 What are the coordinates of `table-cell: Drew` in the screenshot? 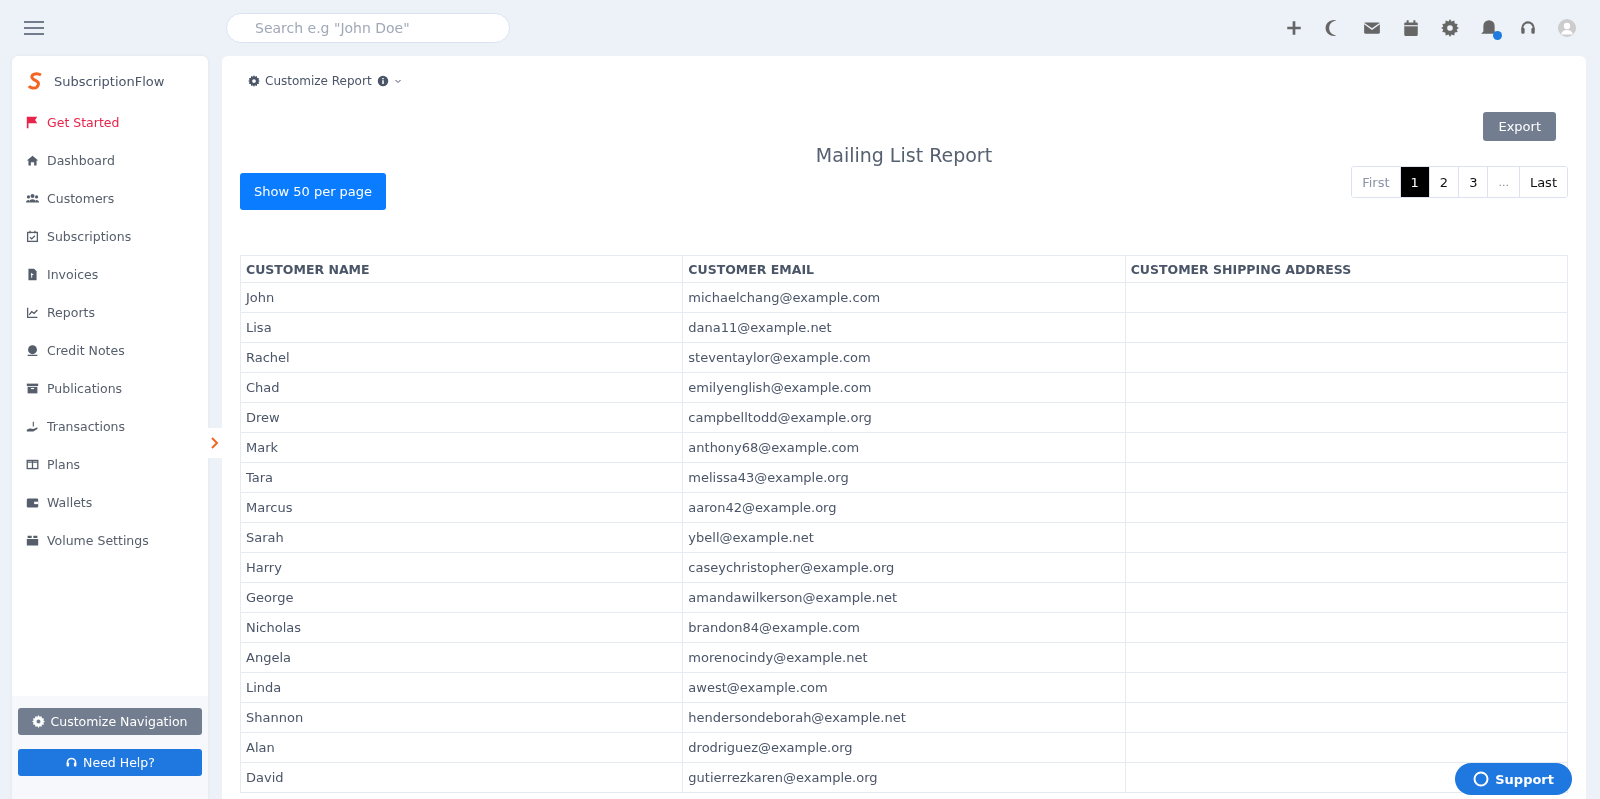 It's located at (461, 417).